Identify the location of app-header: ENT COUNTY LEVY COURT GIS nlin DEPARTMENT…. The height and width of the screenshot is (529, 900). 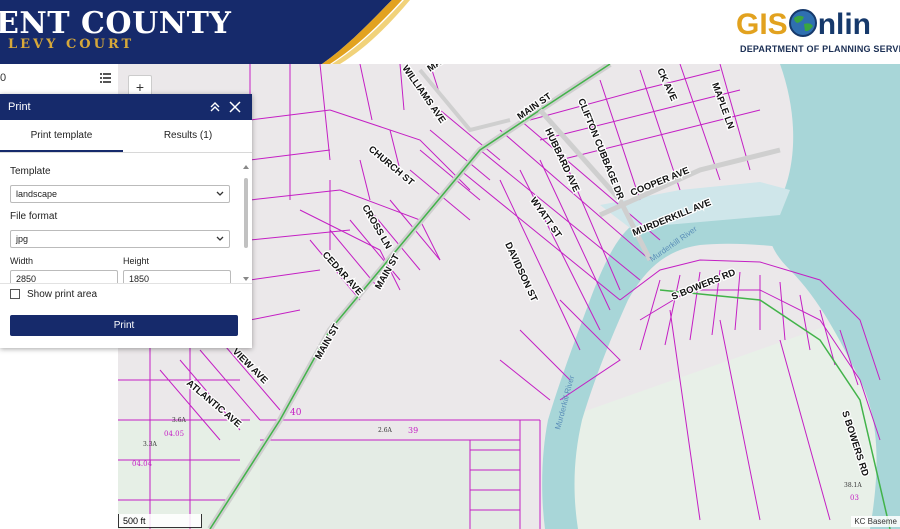
(450, 32).